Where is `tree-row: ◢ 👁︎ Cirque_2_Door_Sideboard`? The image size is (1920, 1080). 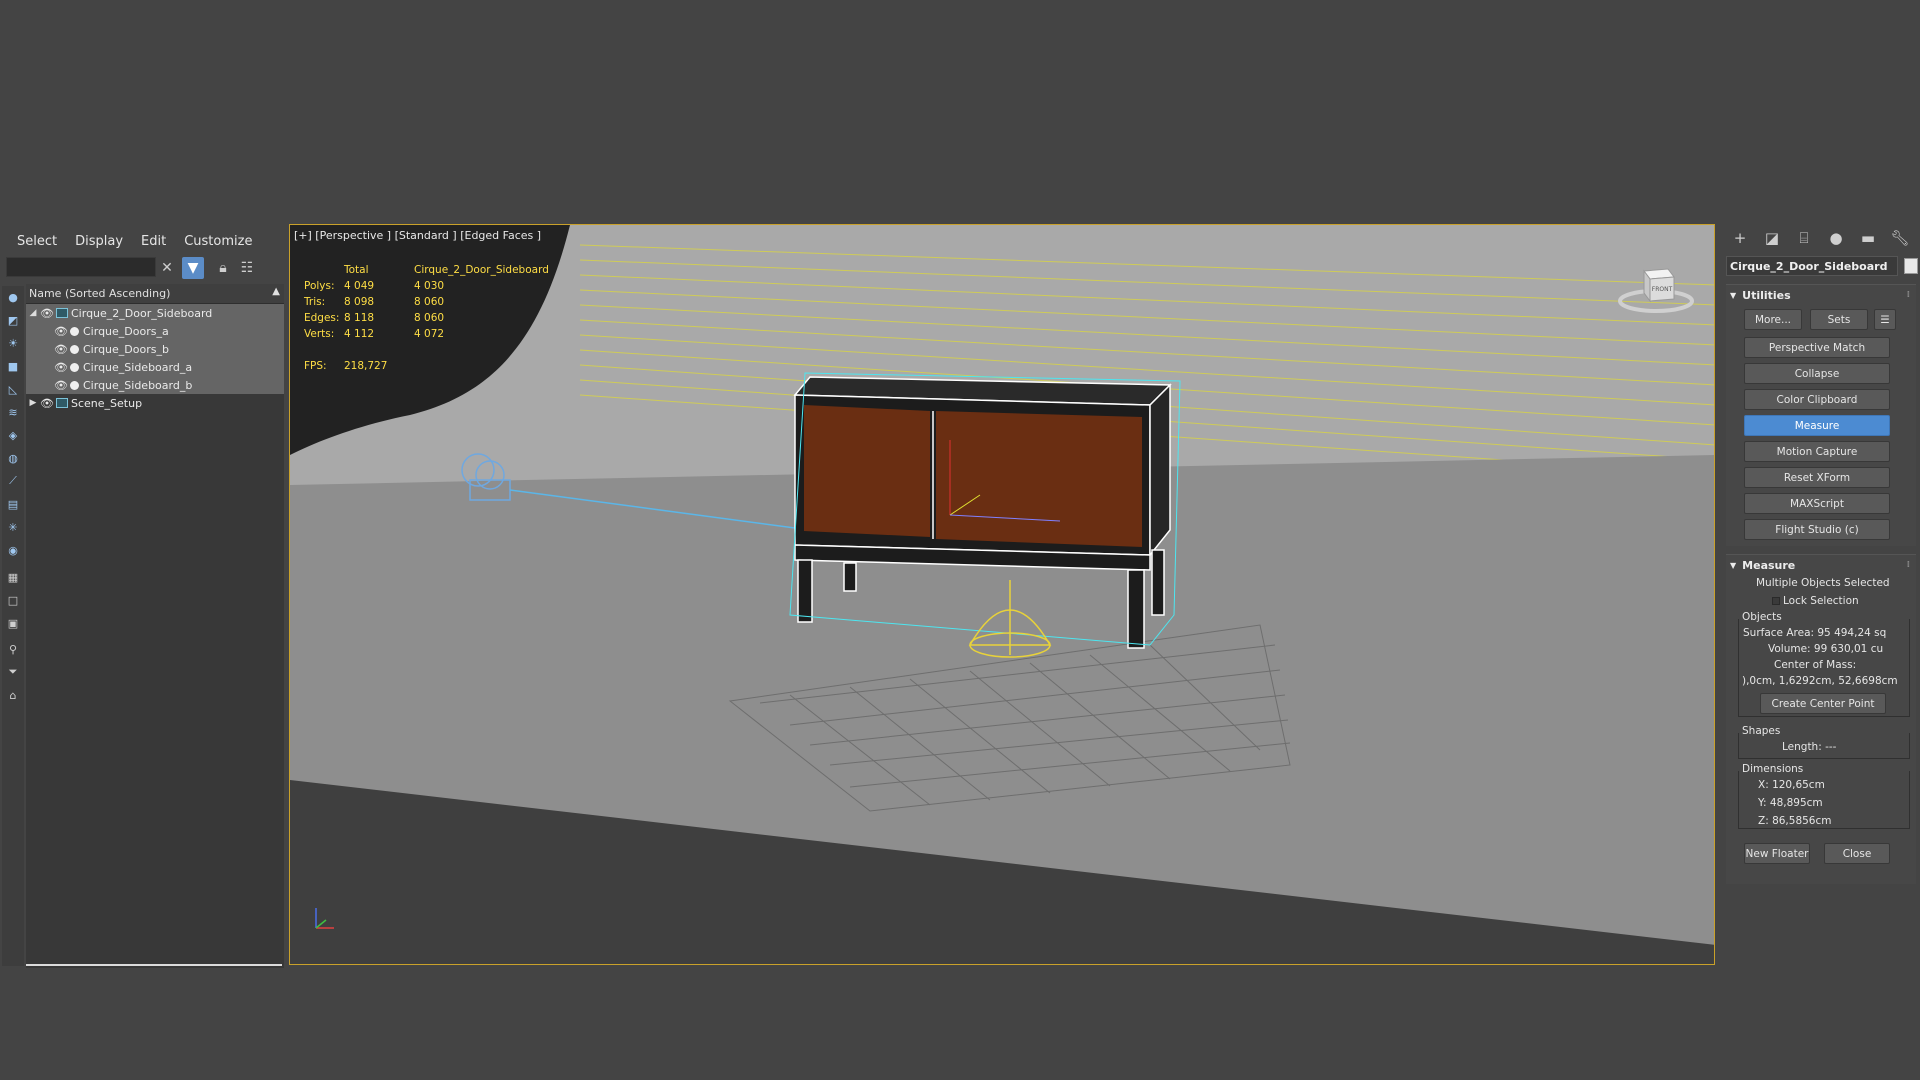 tree-row: ◢ 👁︎ Cirque_2_Door_Sideboard is located at coordinates (155, 313).